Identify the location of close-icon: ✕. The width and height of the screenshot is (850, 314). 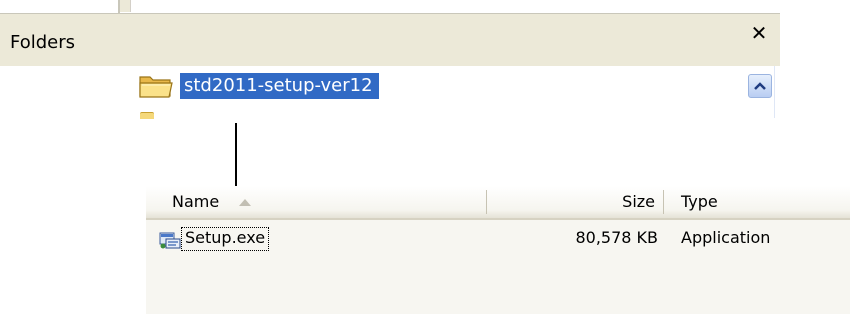
(759, 33).